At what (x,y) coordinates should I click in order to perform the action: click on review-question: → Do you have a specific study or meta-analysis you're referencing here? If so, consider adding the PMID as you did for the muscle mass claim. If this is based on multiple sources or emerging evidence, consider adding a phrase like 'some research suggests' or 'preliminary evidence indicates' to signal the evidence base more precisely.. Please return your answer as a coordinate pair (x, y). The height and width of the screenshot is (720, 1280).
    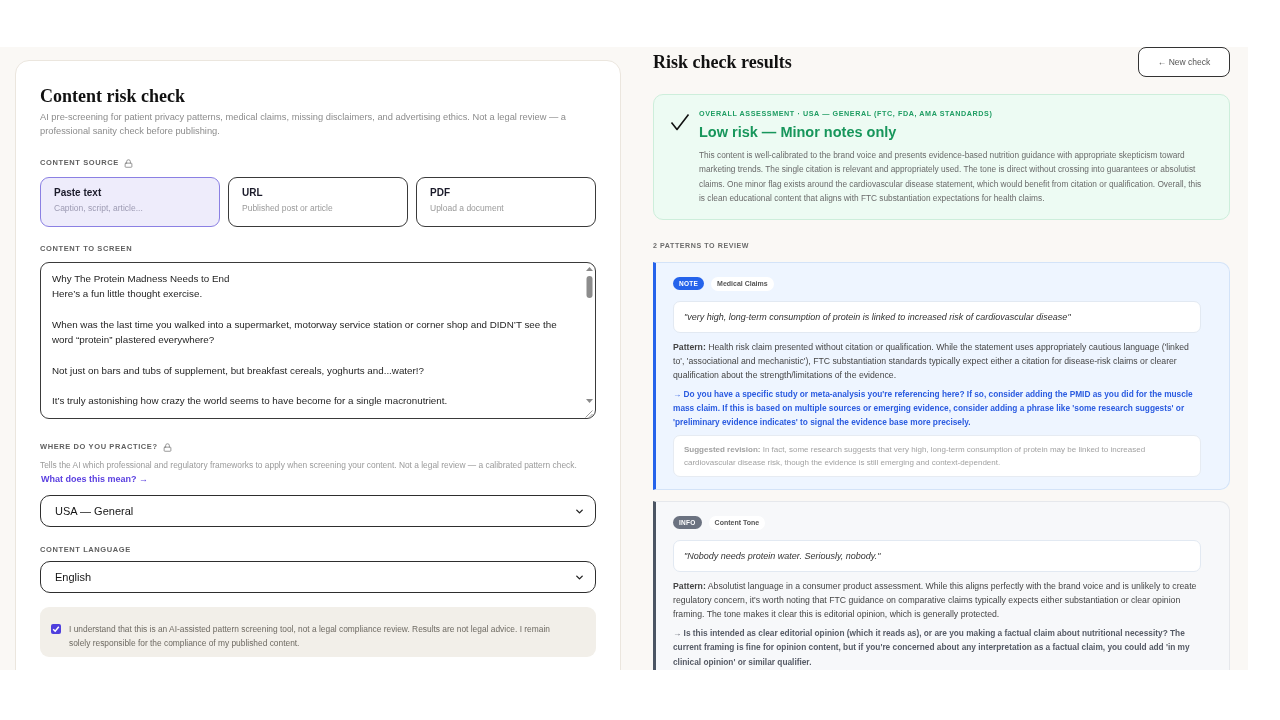
    Looking at the image, I should click on (933, 408).